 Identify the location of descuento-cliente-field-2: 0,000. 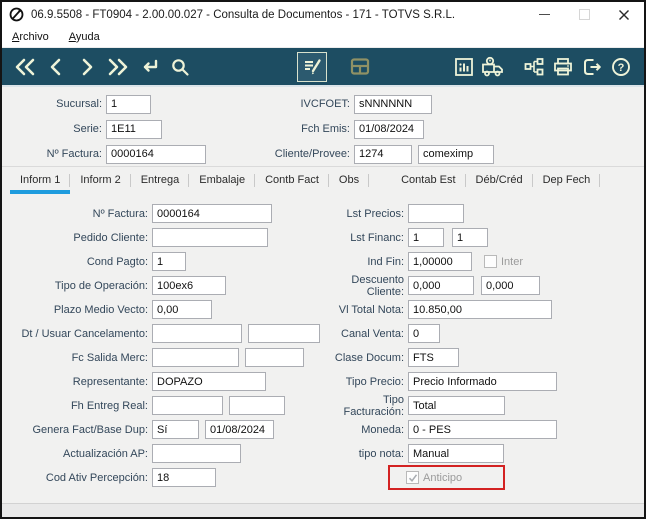
(510, 285).